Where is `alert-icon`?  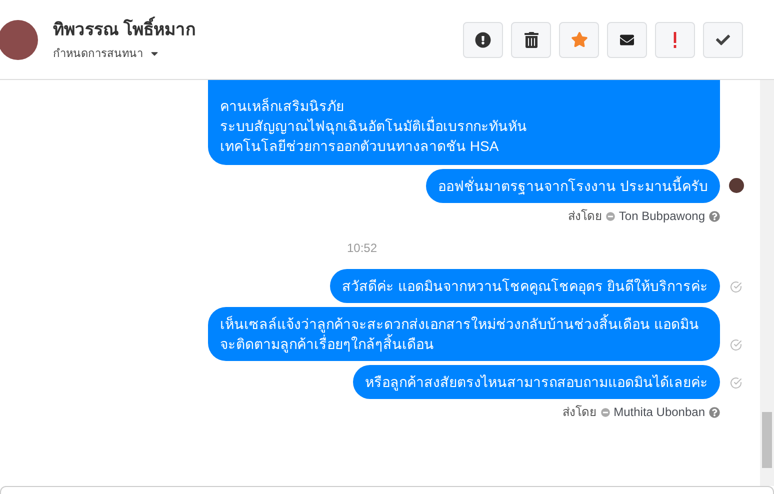
alert-icon is located at coordinates (483, 40).